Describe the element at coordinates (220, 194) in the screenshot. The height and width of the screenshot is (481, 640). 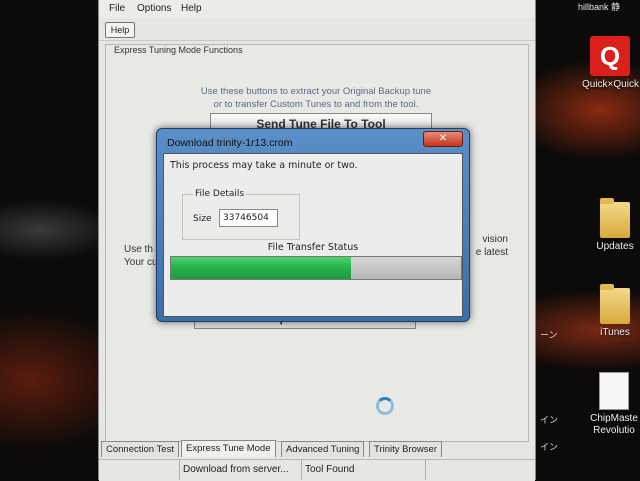
I see `file-details-legend: File Details` at that location.